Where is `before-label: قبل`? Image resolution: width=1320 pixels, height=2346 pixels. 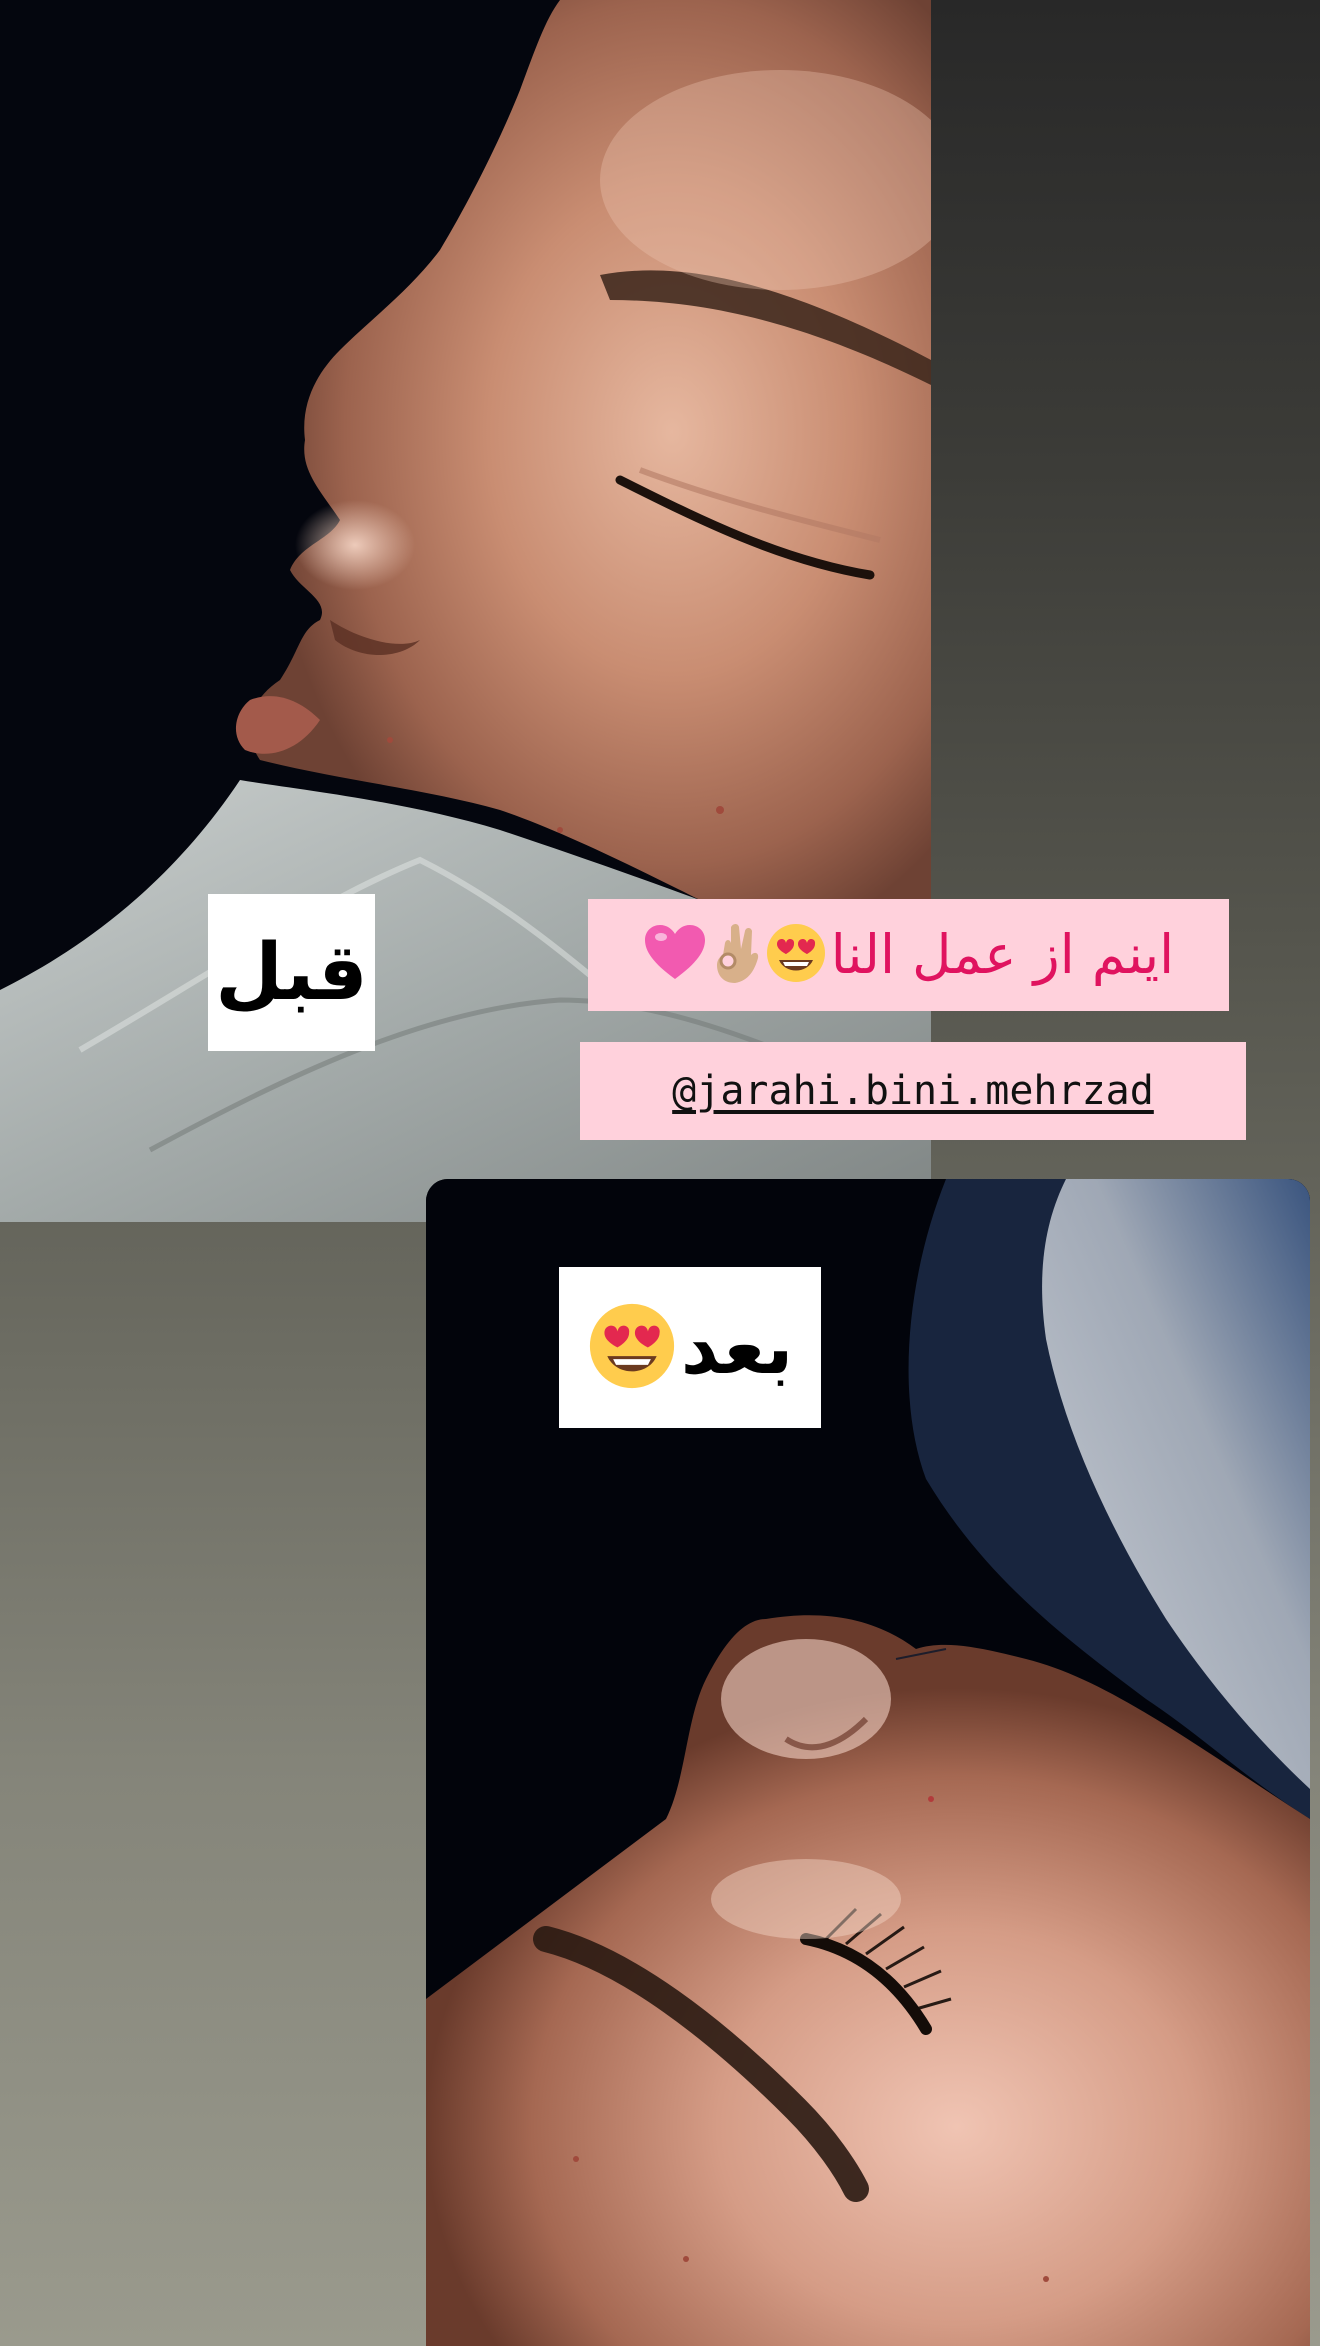 before-label: قبل is located at coordinates (291, 972).